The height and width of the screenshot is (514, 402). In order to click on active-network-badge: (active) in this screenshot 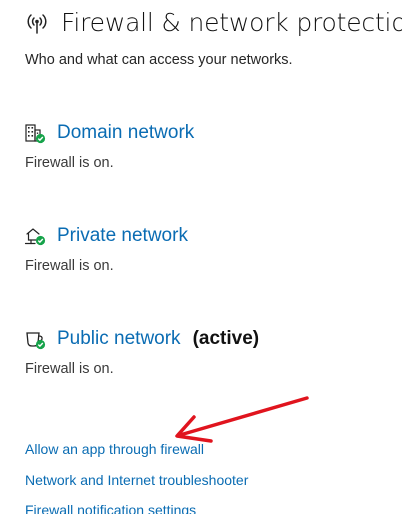, I will do `click(226, 338)`.